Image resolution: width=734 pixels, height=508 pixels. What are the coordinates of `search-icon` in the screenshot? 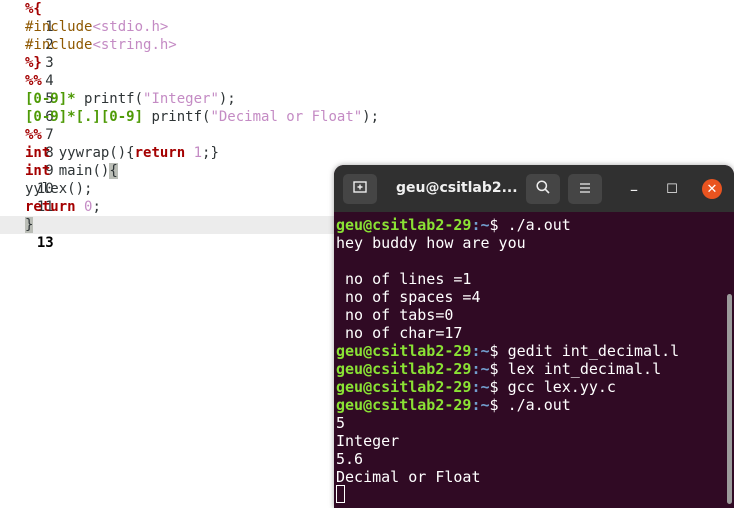 It's located at (543, 189).